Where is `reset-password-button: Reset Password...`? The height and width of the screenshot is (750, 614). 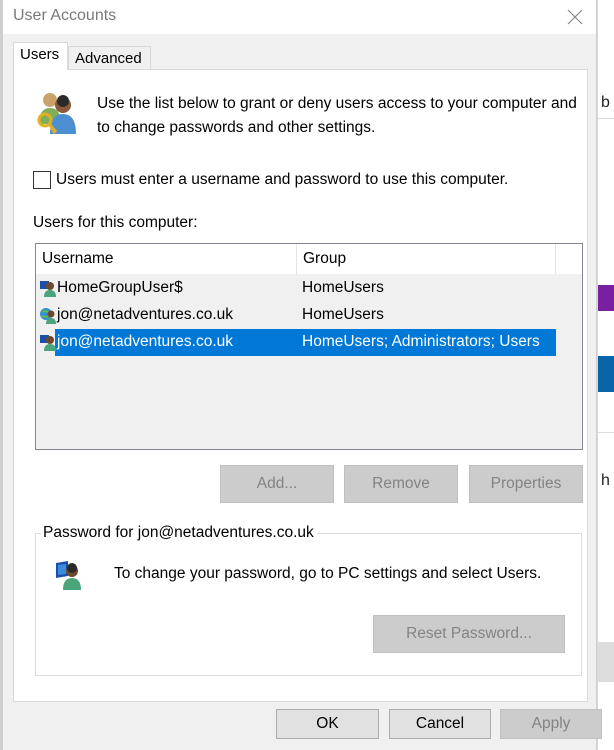 reset-password-button: Reset Password... is located at coordinates (469, 634).